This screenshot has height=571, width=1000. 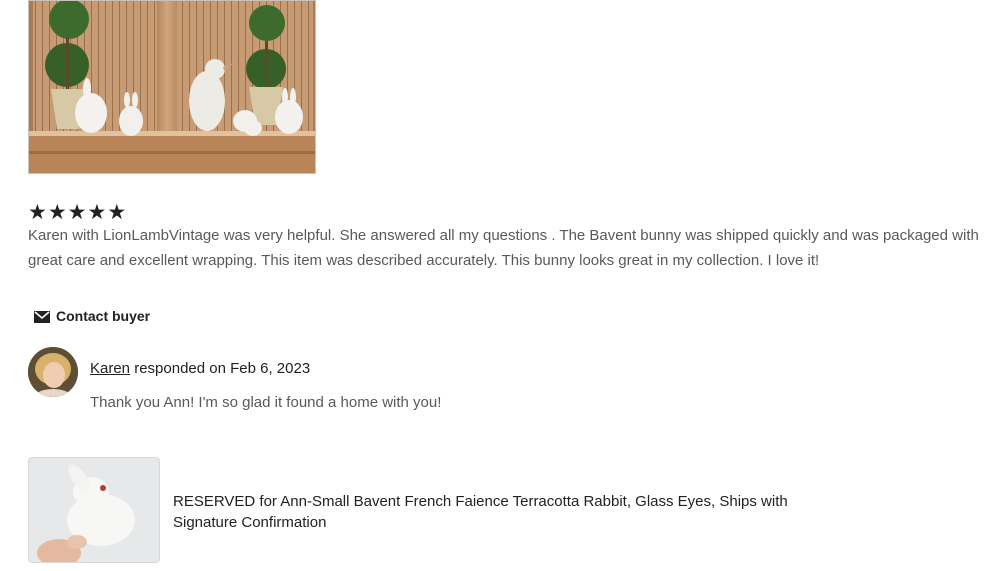 What do you see at coordinates (103, 316) in the screenshot?
I see `contact-buyer-label: Contact buyer` at bounding box center [103, 316].